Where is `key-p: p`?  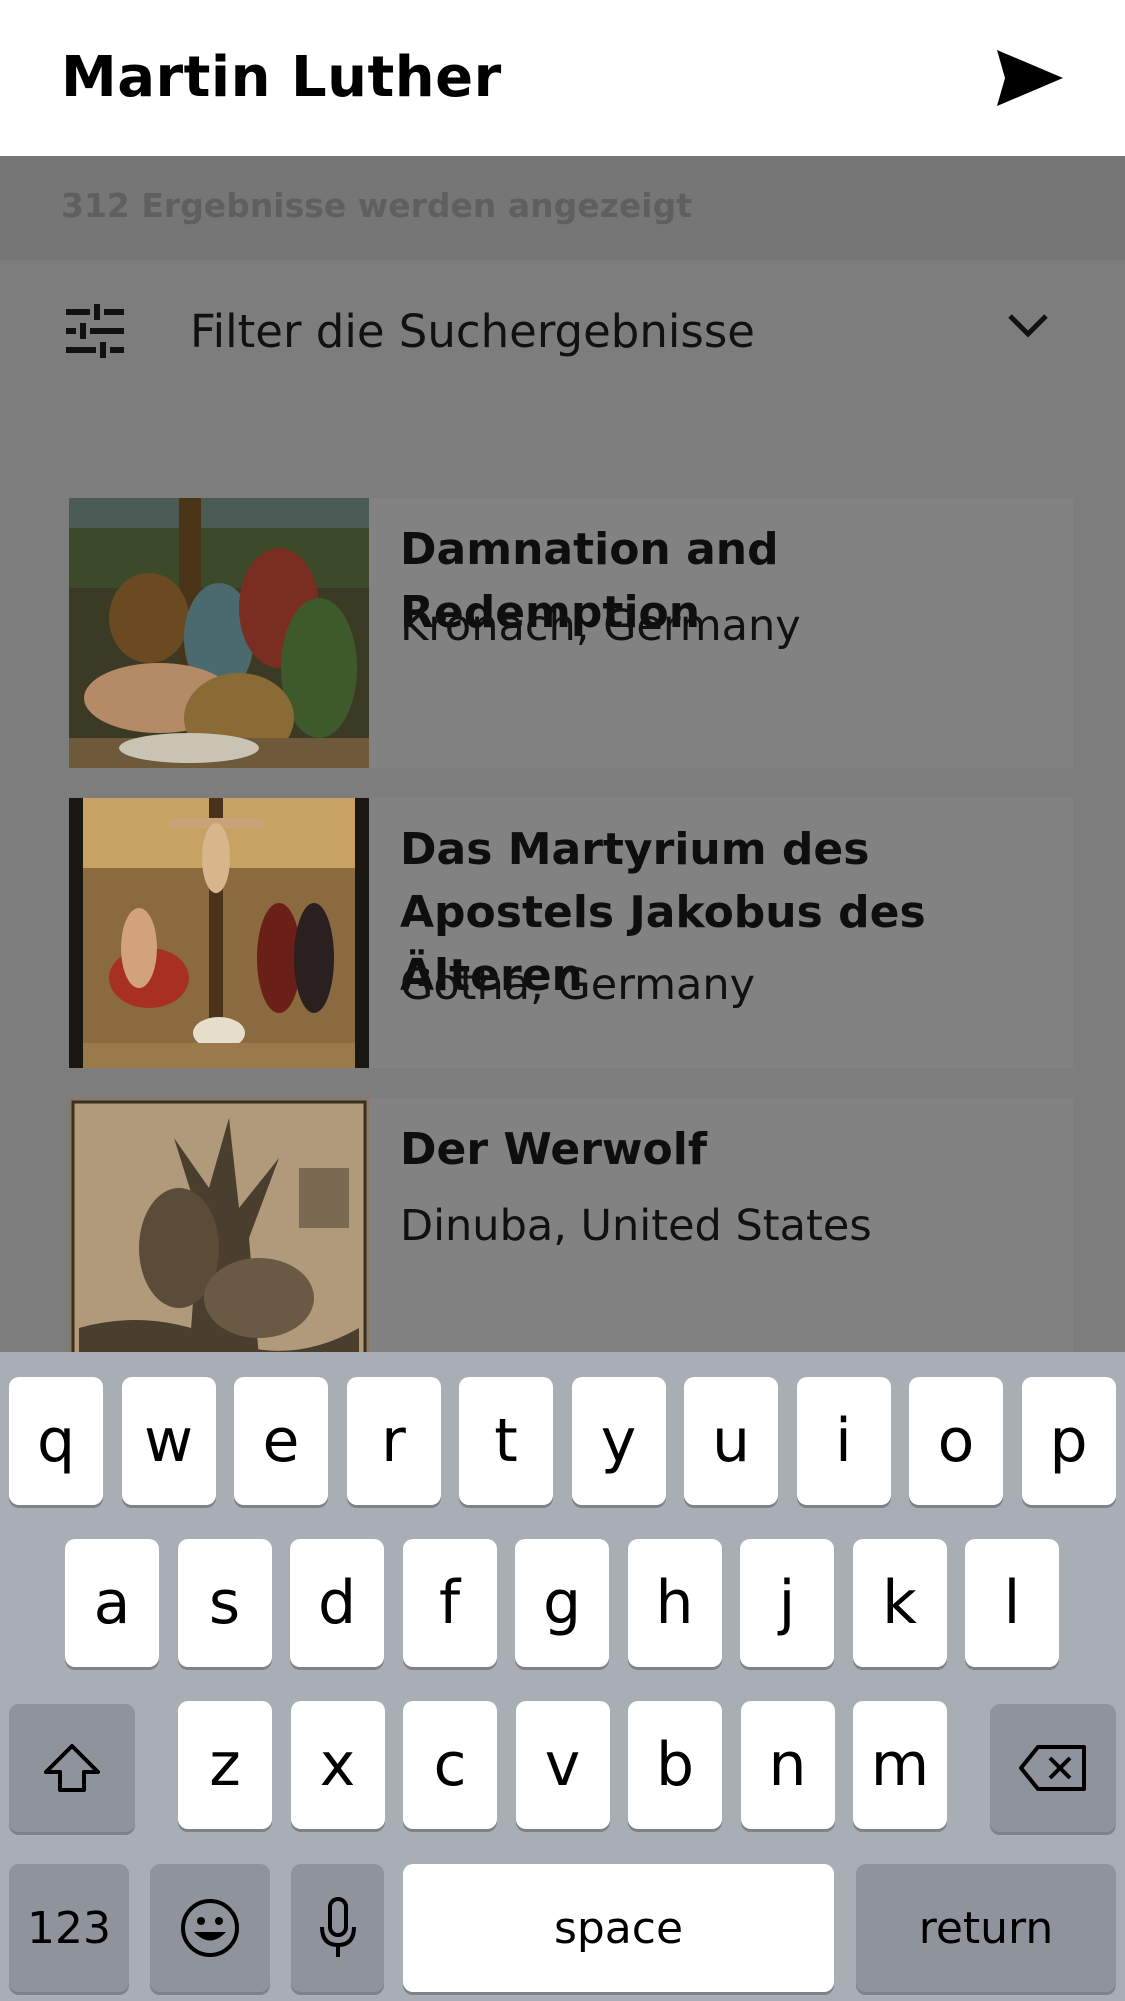 key-p: p is located at coordinates (1068, 1441).